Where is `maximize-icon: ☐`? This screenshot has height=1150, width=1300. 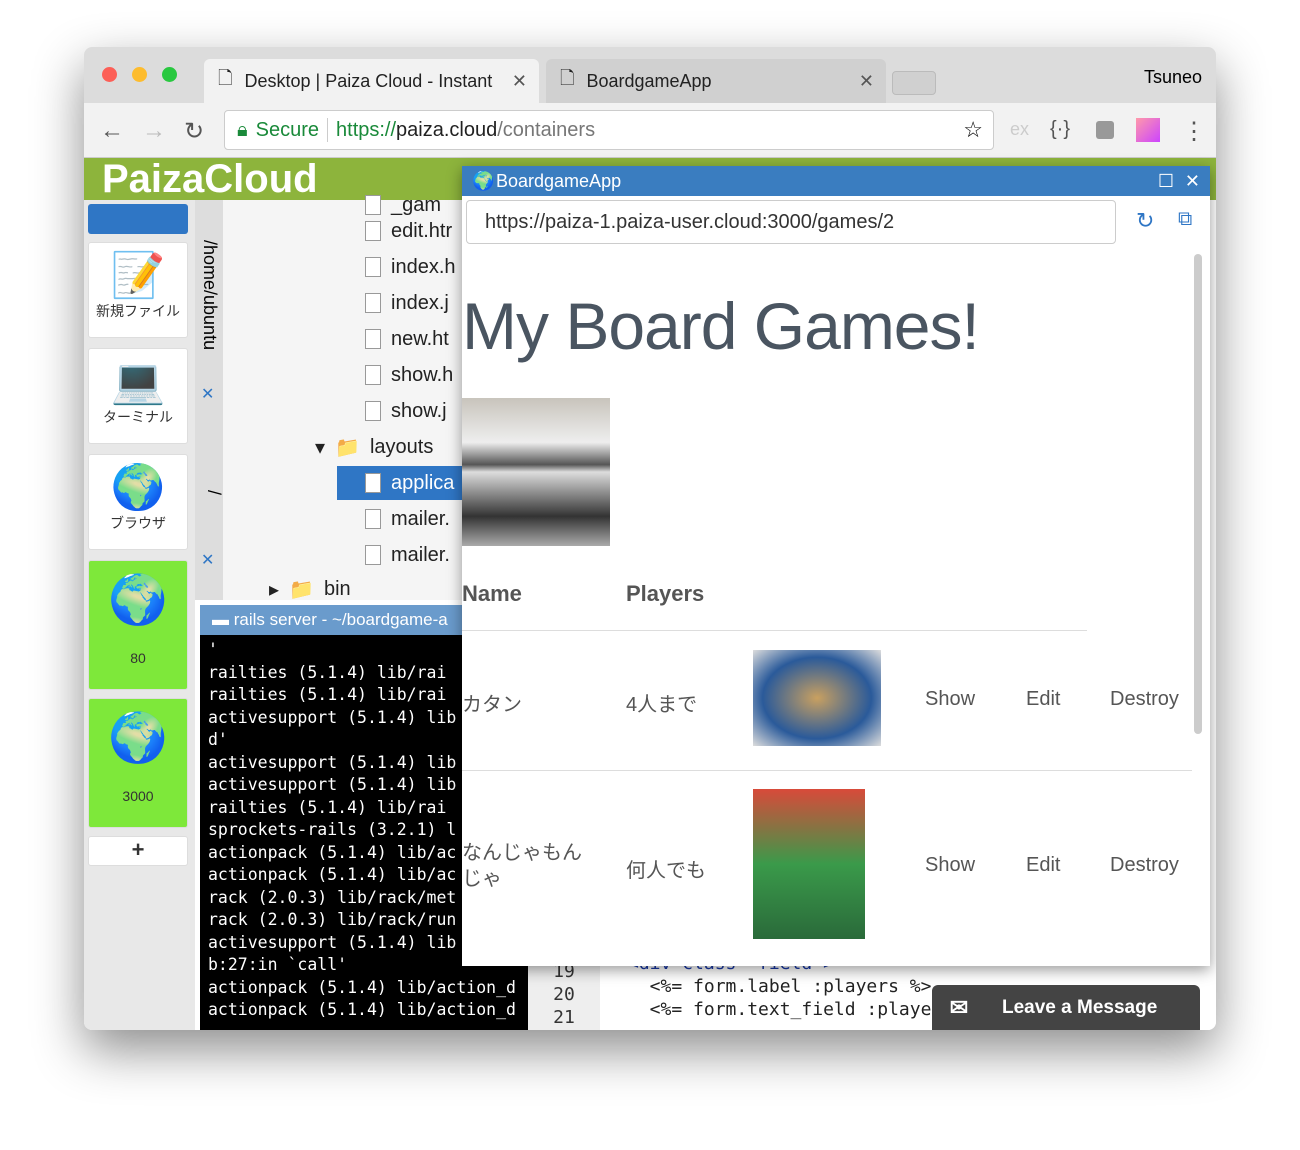
maximize-icon: ☐ is located at coordinates (1166, 181).